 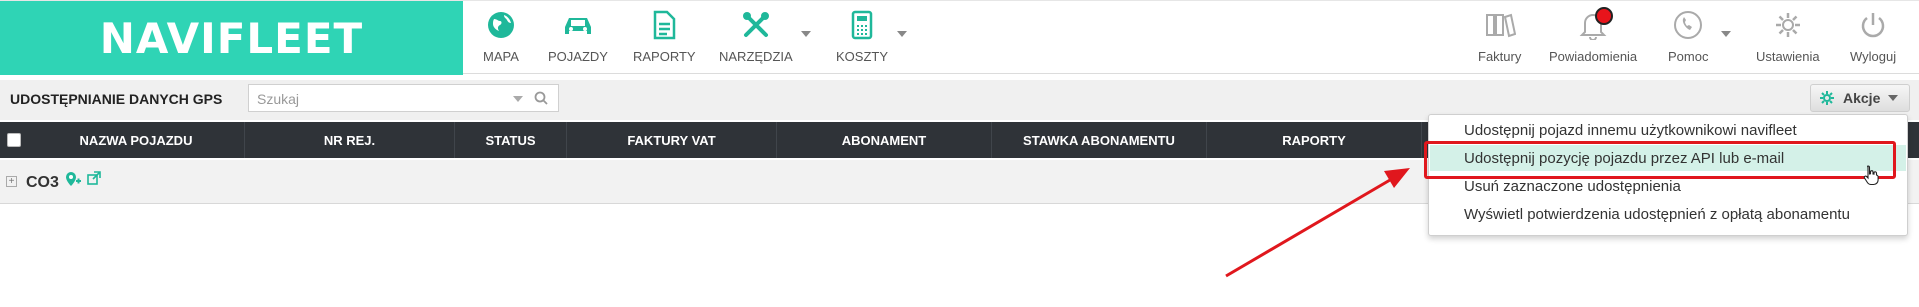 I want to click on chevron-down-icon, so click(x=1893, y=98).